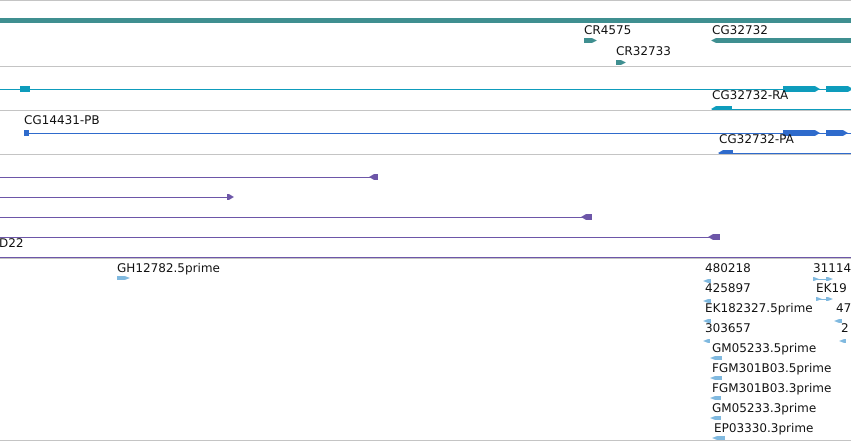  What do you see at coordinates (764, 408) in the screenshot?
I see `feature-label: GM05233.3prime` at bounding box center [764, 408].